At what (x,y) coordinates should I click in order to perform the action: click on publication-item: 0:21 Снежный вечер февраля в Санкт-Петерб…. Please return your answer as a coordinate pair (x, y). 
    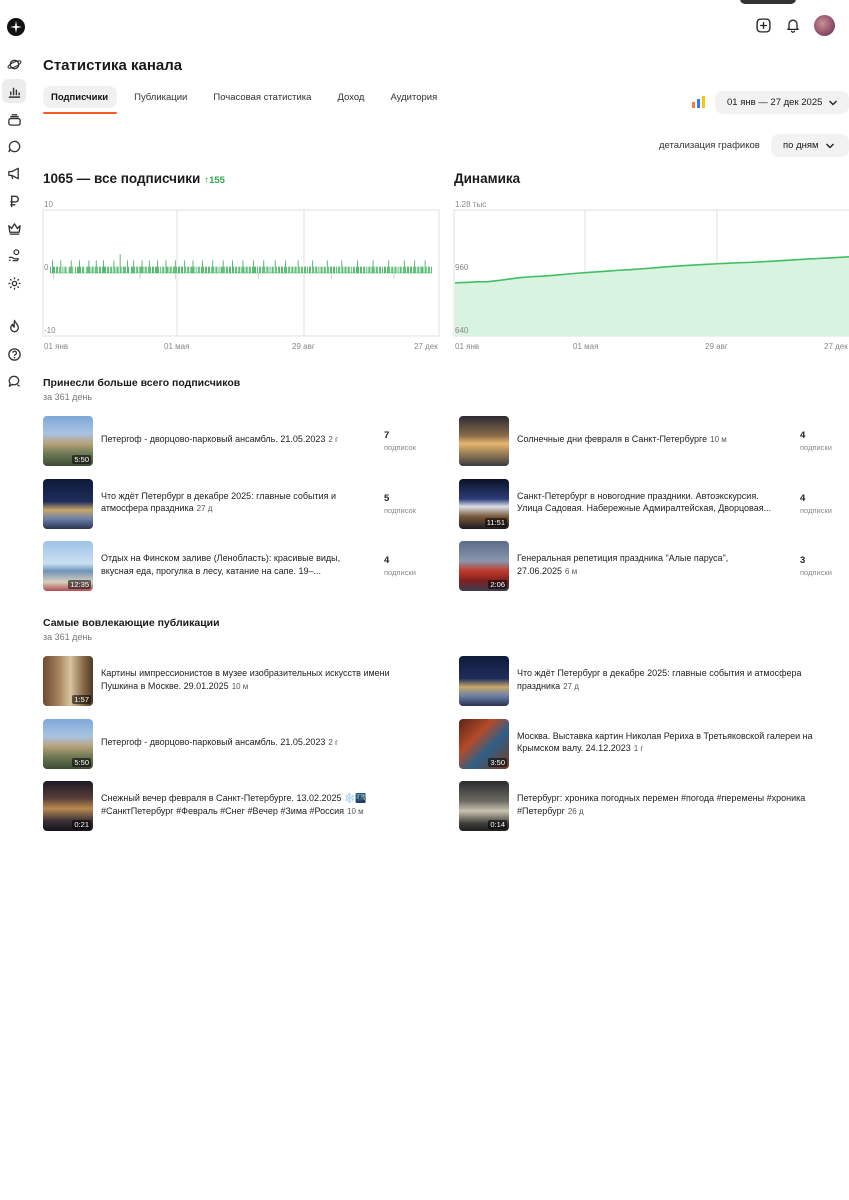
    Looking at the image, I should click on (233, 806).